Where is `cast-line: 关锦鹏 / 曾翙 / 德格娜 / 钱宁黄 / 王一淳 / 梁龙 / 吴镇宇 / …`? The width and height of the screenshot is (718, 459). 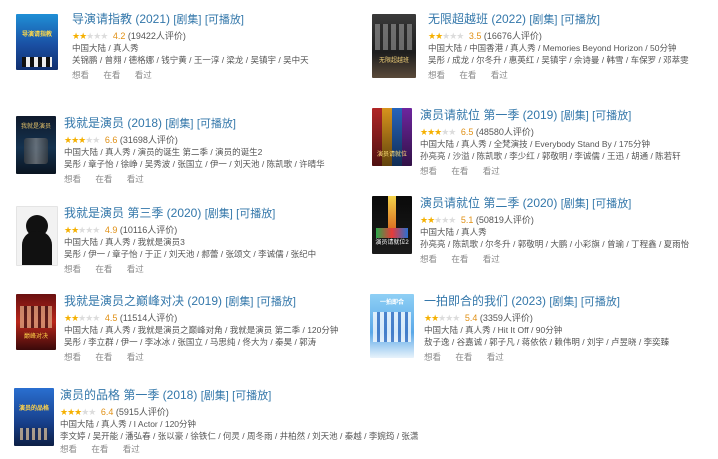 cast-line: 关锦鹏 / 曾翙 / 德格娜 / 钱宁黄 / 王一淳 / 梁龙 / 吴镇宇 / … is located at coordinates (190, 60).